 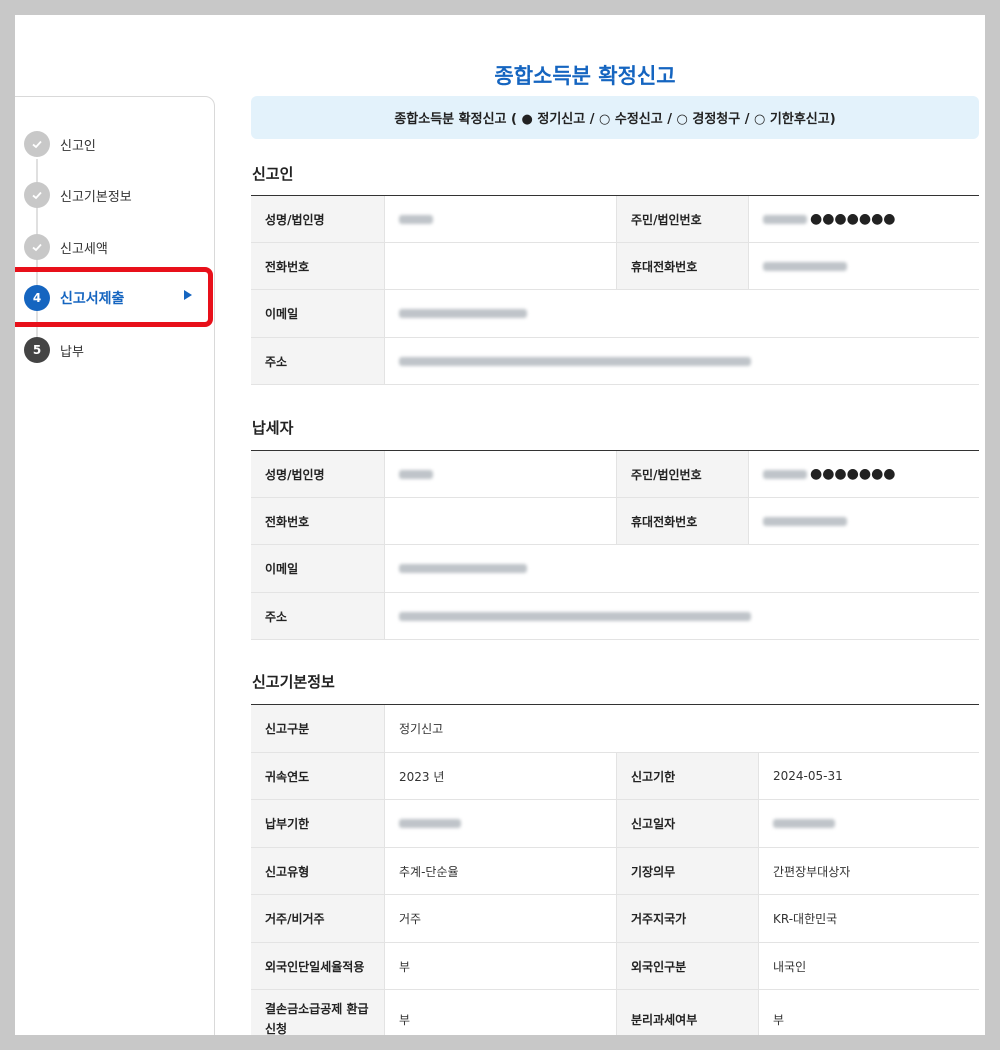 I want to click on payment-deadline-label: 납부기한, so click(x=317, y=823).